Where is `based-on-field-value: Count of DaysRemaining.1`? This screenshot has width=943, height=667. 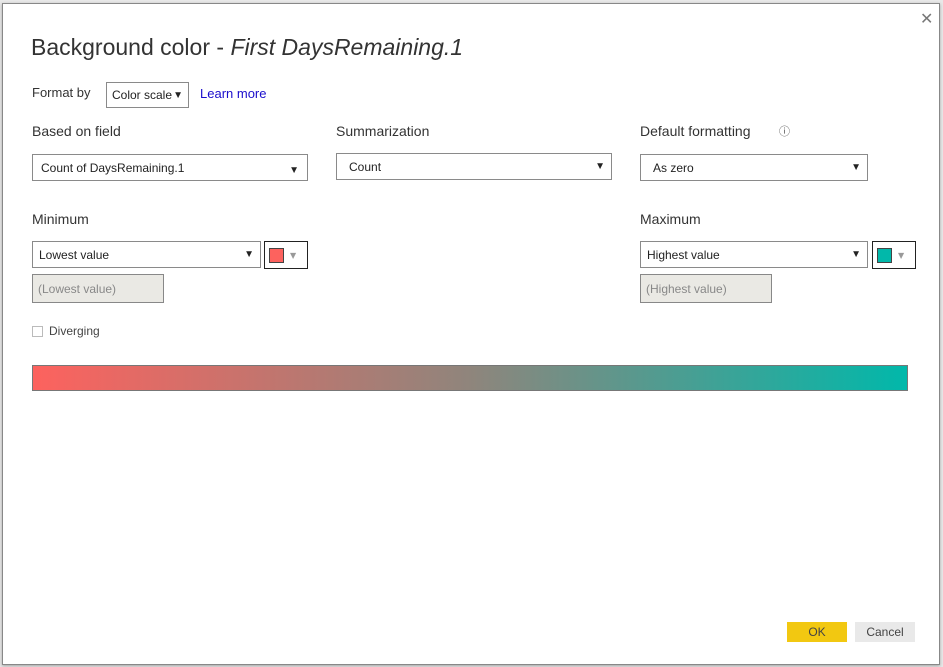
based-on-field-value: Count of DaysRemaining.1 is located at coordinates (113, 167).